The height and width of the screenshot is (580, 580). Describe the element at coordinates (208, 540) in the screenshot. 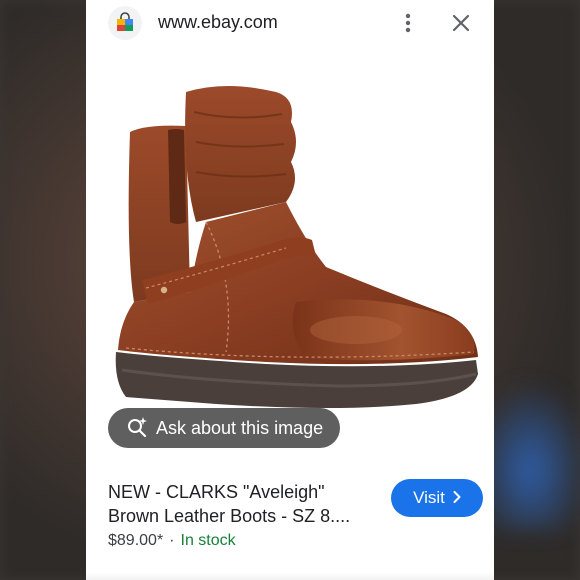

I see `stock-status: In stock` at that location.